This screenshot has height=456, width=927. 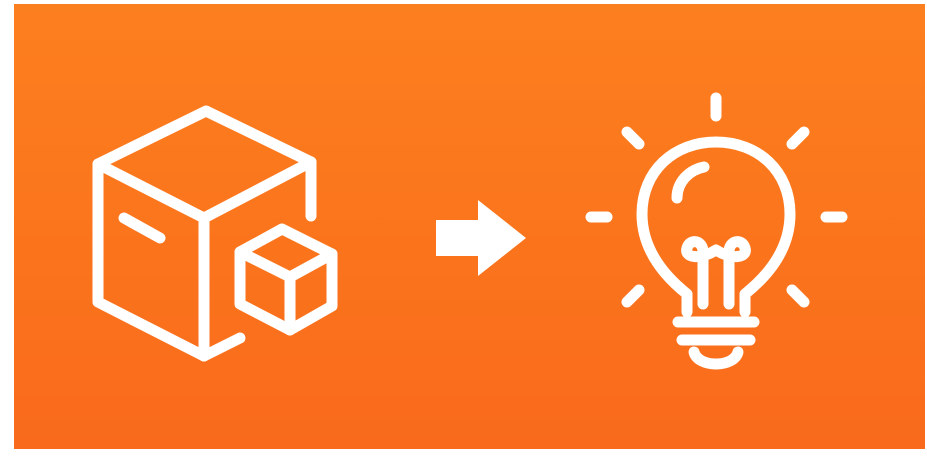 I want to click on arrow-right-icon, so click(x=481, y=238).